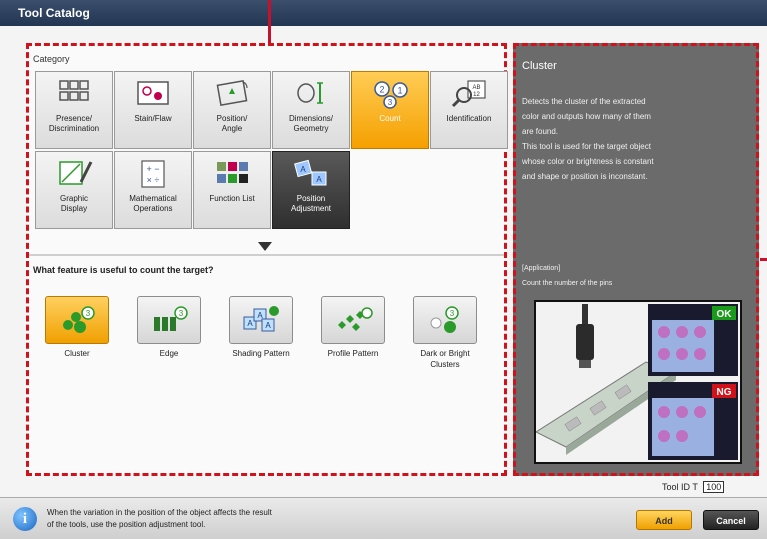 This screenshot has height=539, width=767. What do you see at coordinates (311, 128) in the screenshot?
I see `tile-label: Geometry` at bounding box center [311, 128].